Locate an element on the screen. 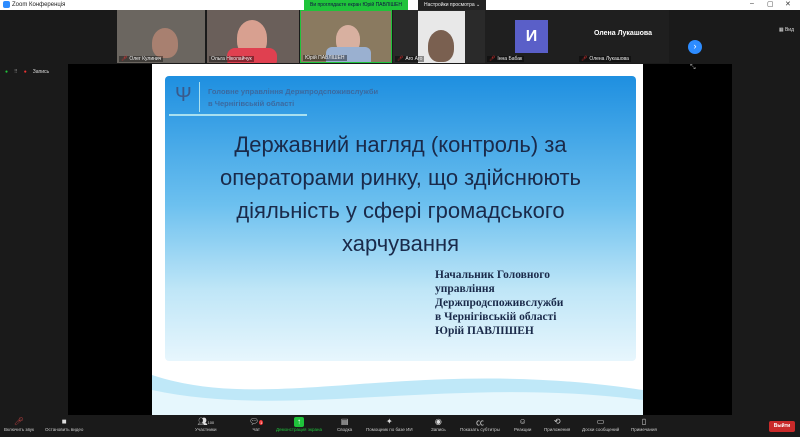 This screenshot has width=800, height=437. captions-button: ㏄ Показать субтитры is located at coordinates (480, 424).